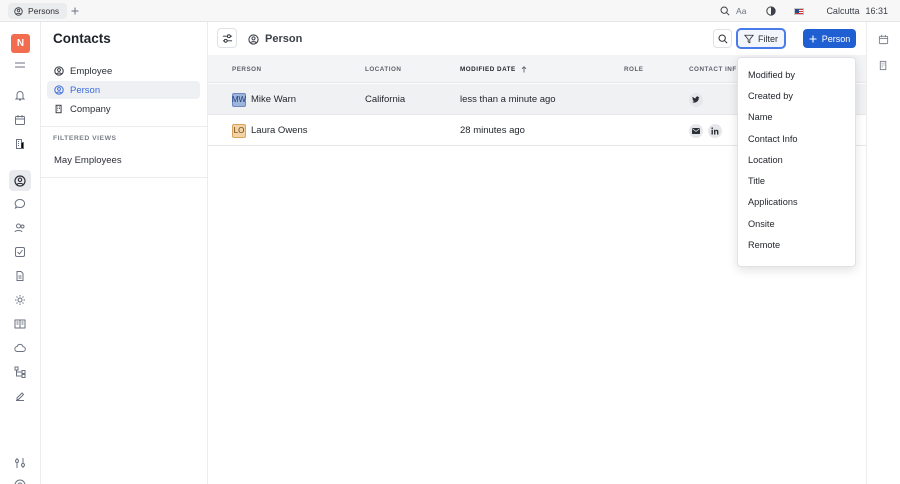 Image resolution: width=900 pixels, height=484 pixels. Describe the element at coordinates (123, 109) in the screenshot. I see `nav-item-company: Company` at that location.